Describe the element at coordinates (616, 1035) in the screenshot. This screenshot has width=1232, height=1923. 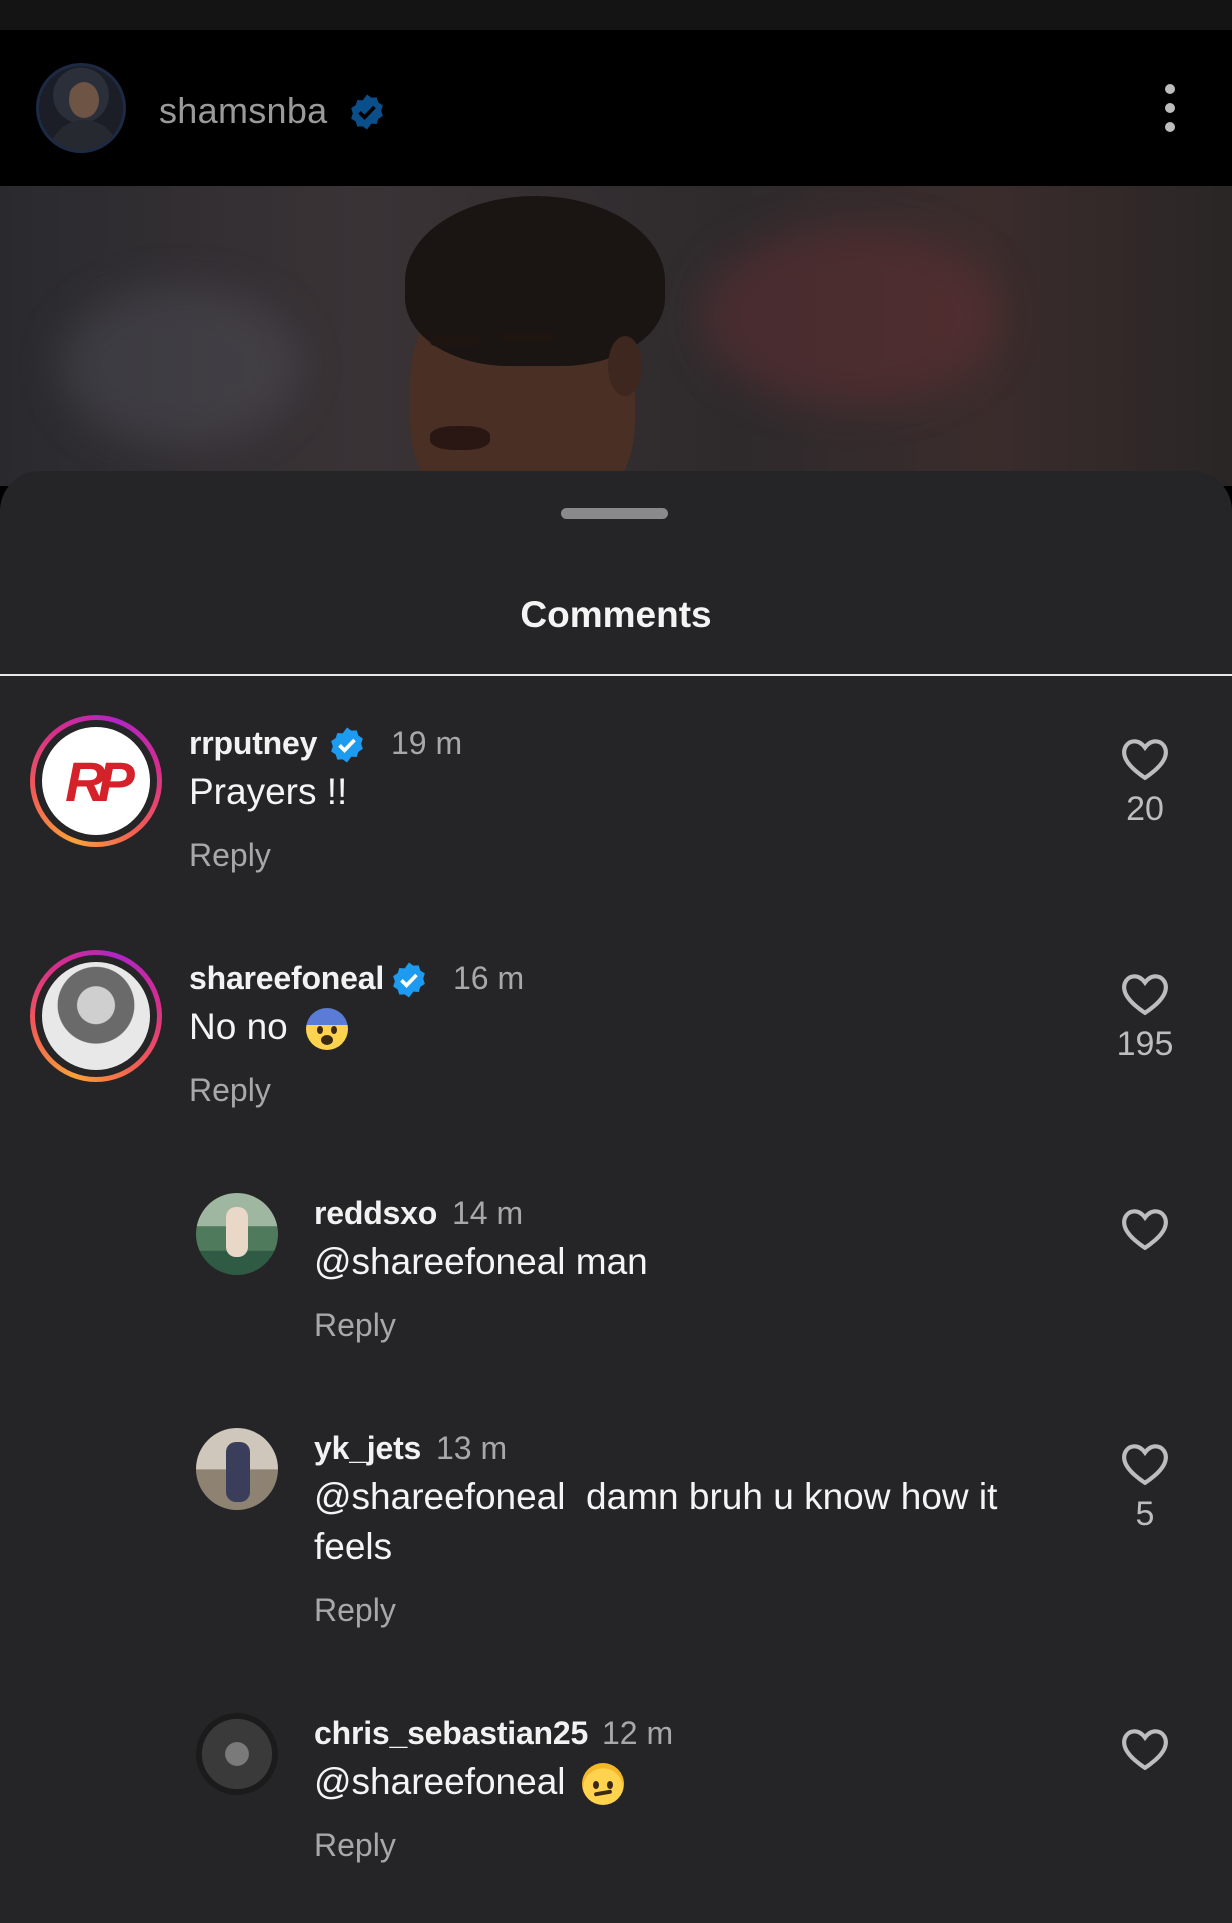
I see `comment-item: shareefoneal 16 m No no Reply 195` at that location.